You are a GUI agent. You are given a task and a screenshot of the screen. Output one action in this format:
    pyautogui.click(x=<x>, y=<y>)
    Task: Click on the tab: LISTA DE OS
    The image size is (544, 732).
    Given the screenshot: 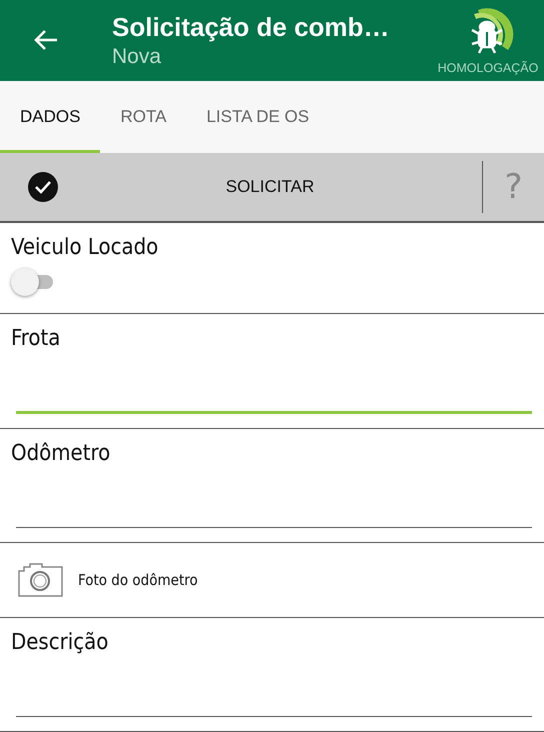 What is the action you would take?
    pyautogui.click(x=258, y=117)
    